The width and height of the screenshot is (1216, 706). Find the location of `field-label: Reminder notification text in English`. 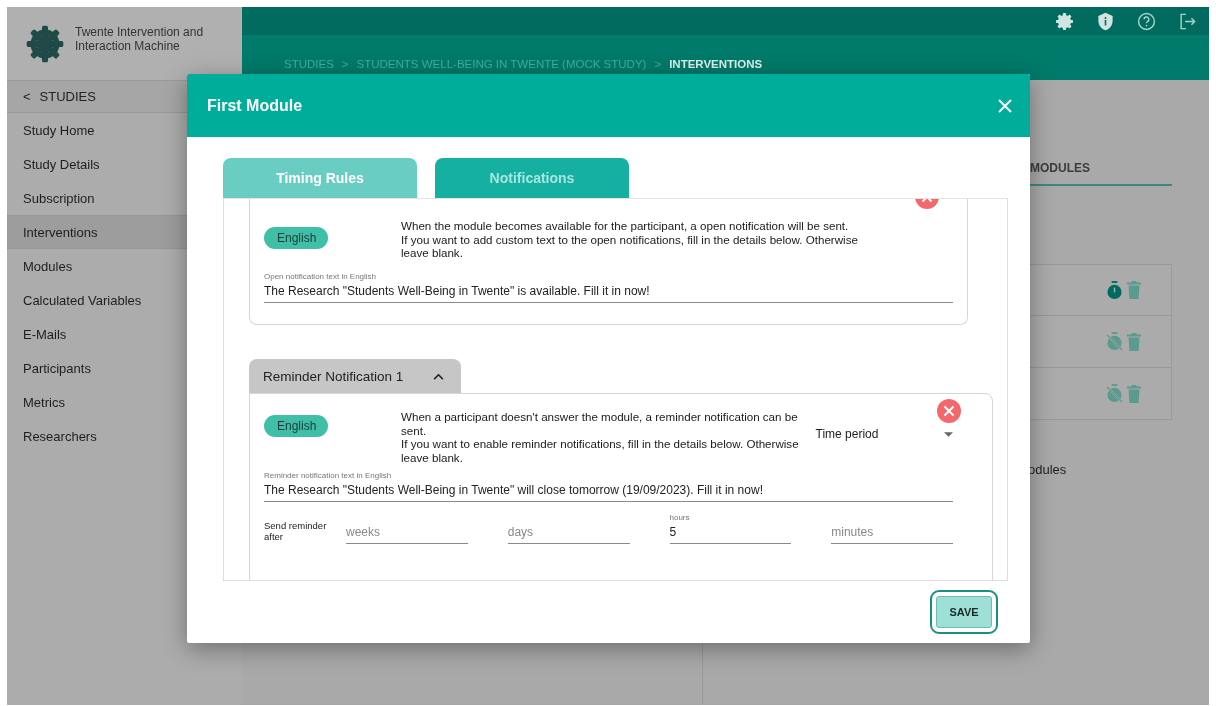

field-label: Reminder notification text in English is located at coordinates (328, 475).